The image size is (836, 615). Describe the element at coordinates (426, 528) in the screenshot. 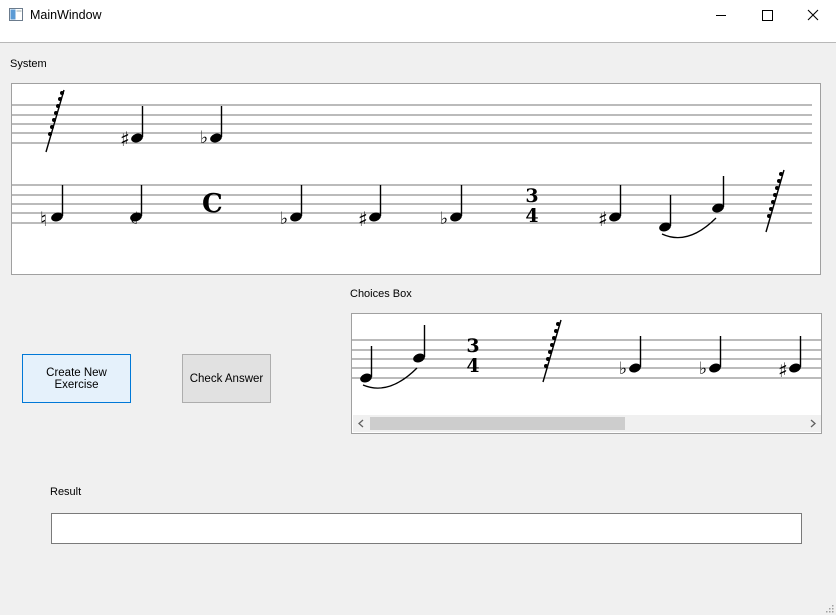

I see `result-field` at that location.